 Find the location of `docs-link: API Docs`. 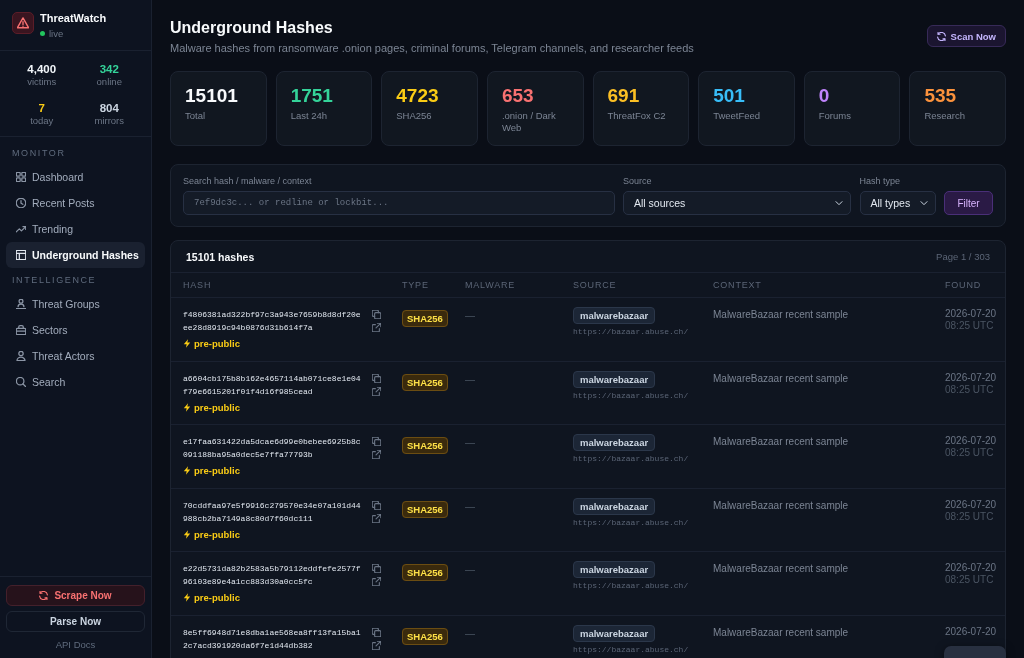

docs-link: API Docs is located at coordinates (75, 645).